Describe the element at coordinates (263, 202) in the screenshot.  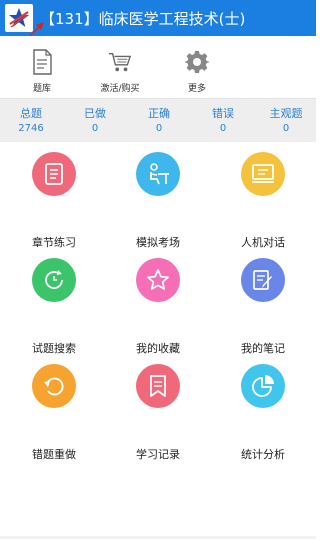
I see `grid-human-machine-dialog: 人机对话` at that location.